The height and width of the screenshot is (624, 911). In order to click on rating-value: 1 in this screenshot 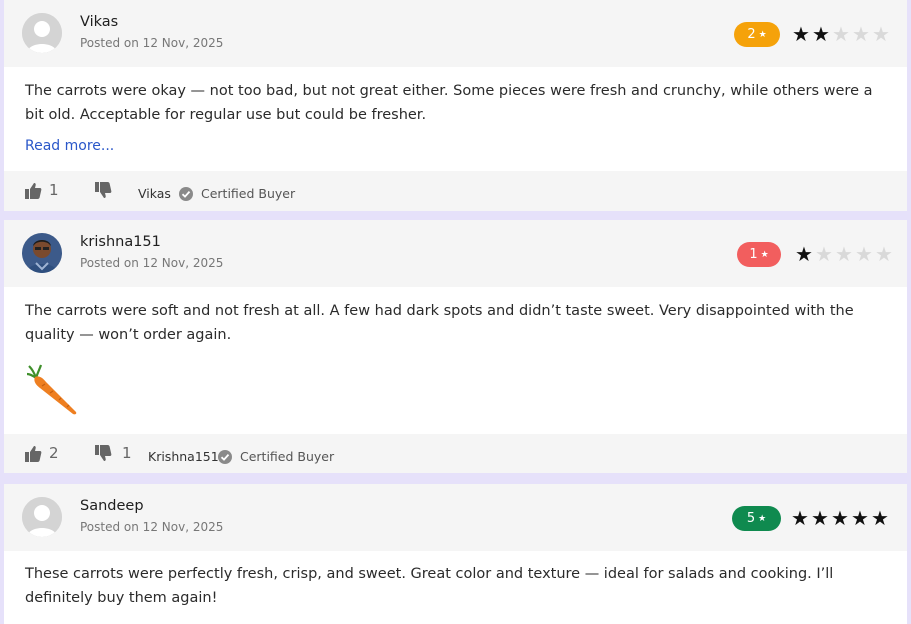, I will do `click(753, 254)`.